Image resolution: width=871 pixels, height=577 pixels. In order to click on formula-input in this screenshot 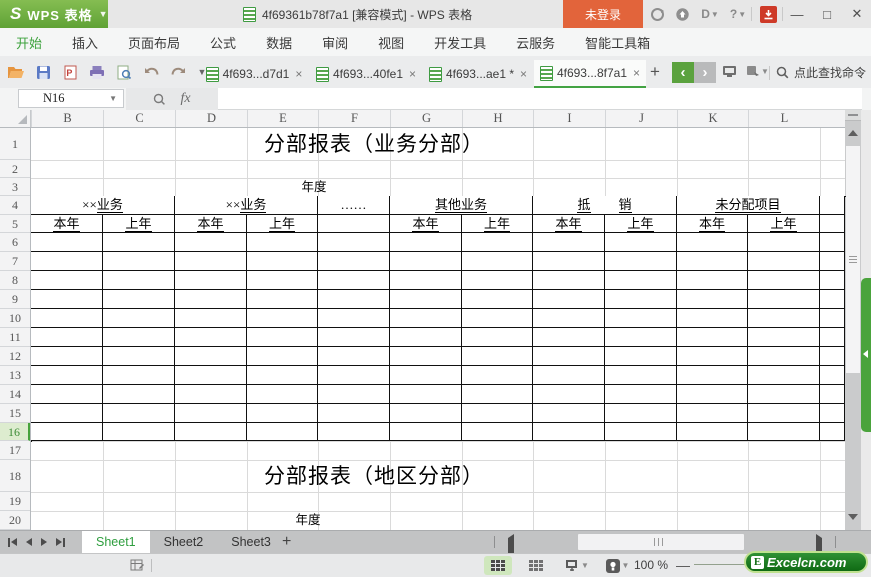, I will do `click(540, 99)`.